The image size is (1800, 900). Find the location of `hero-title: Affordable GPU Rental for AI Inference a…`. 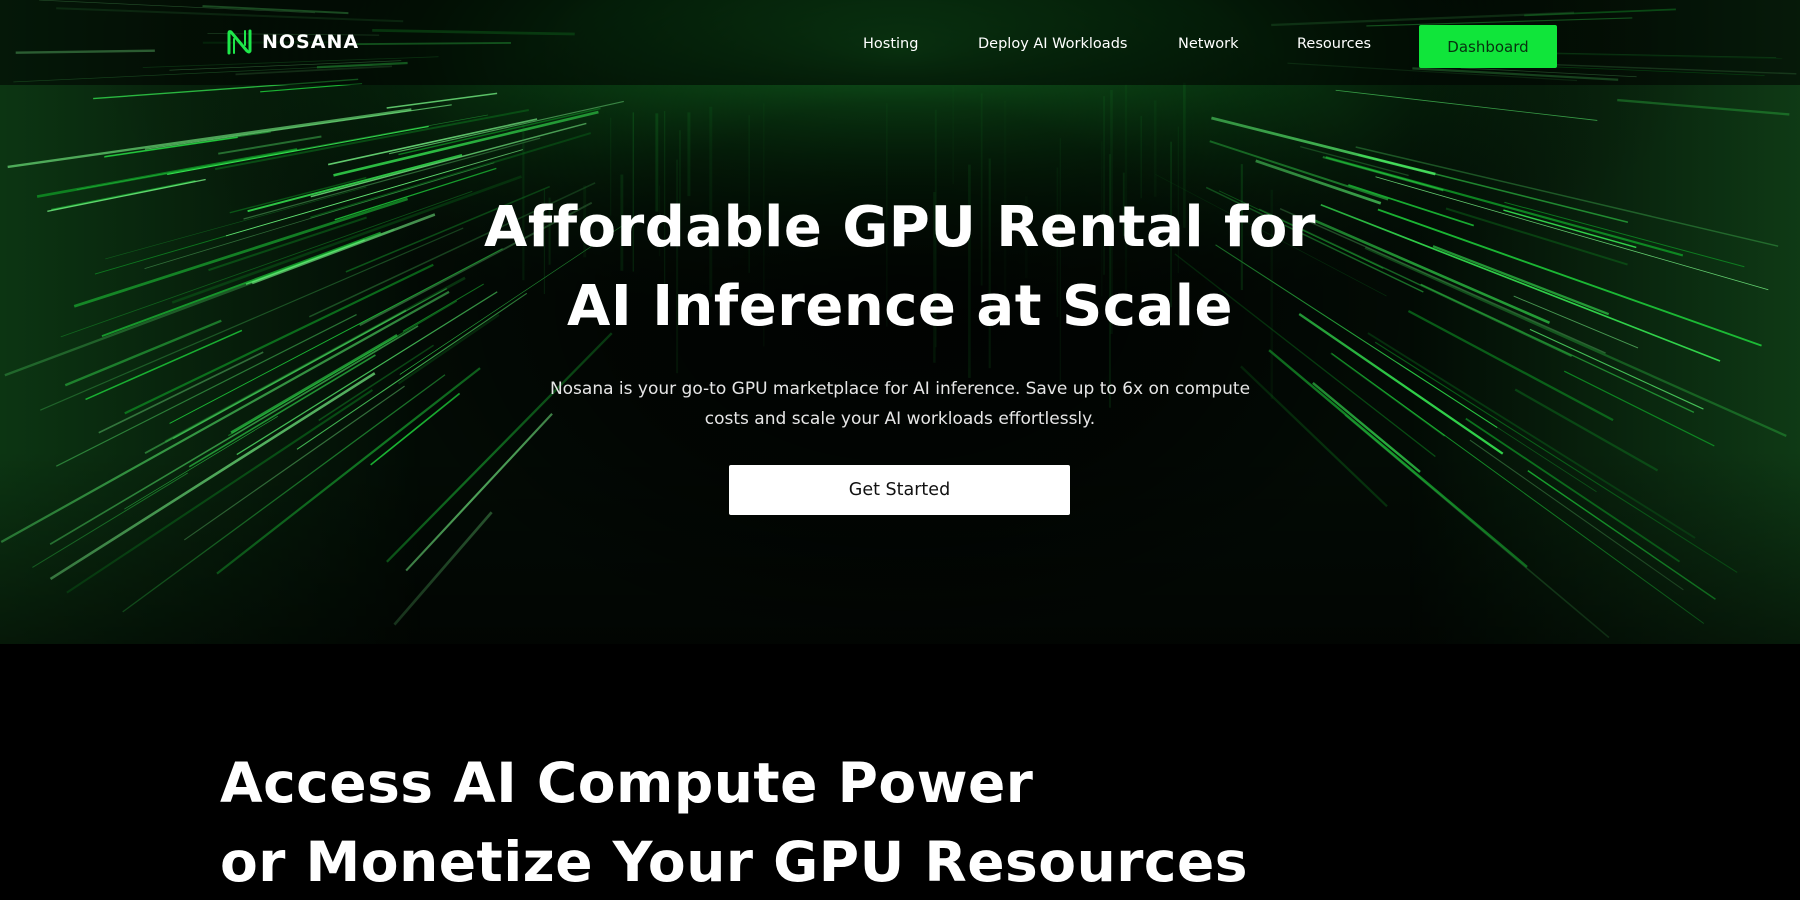

hero-title: Affordable GPU Rental for AI Inference a… is located at coordinates (900, 267).